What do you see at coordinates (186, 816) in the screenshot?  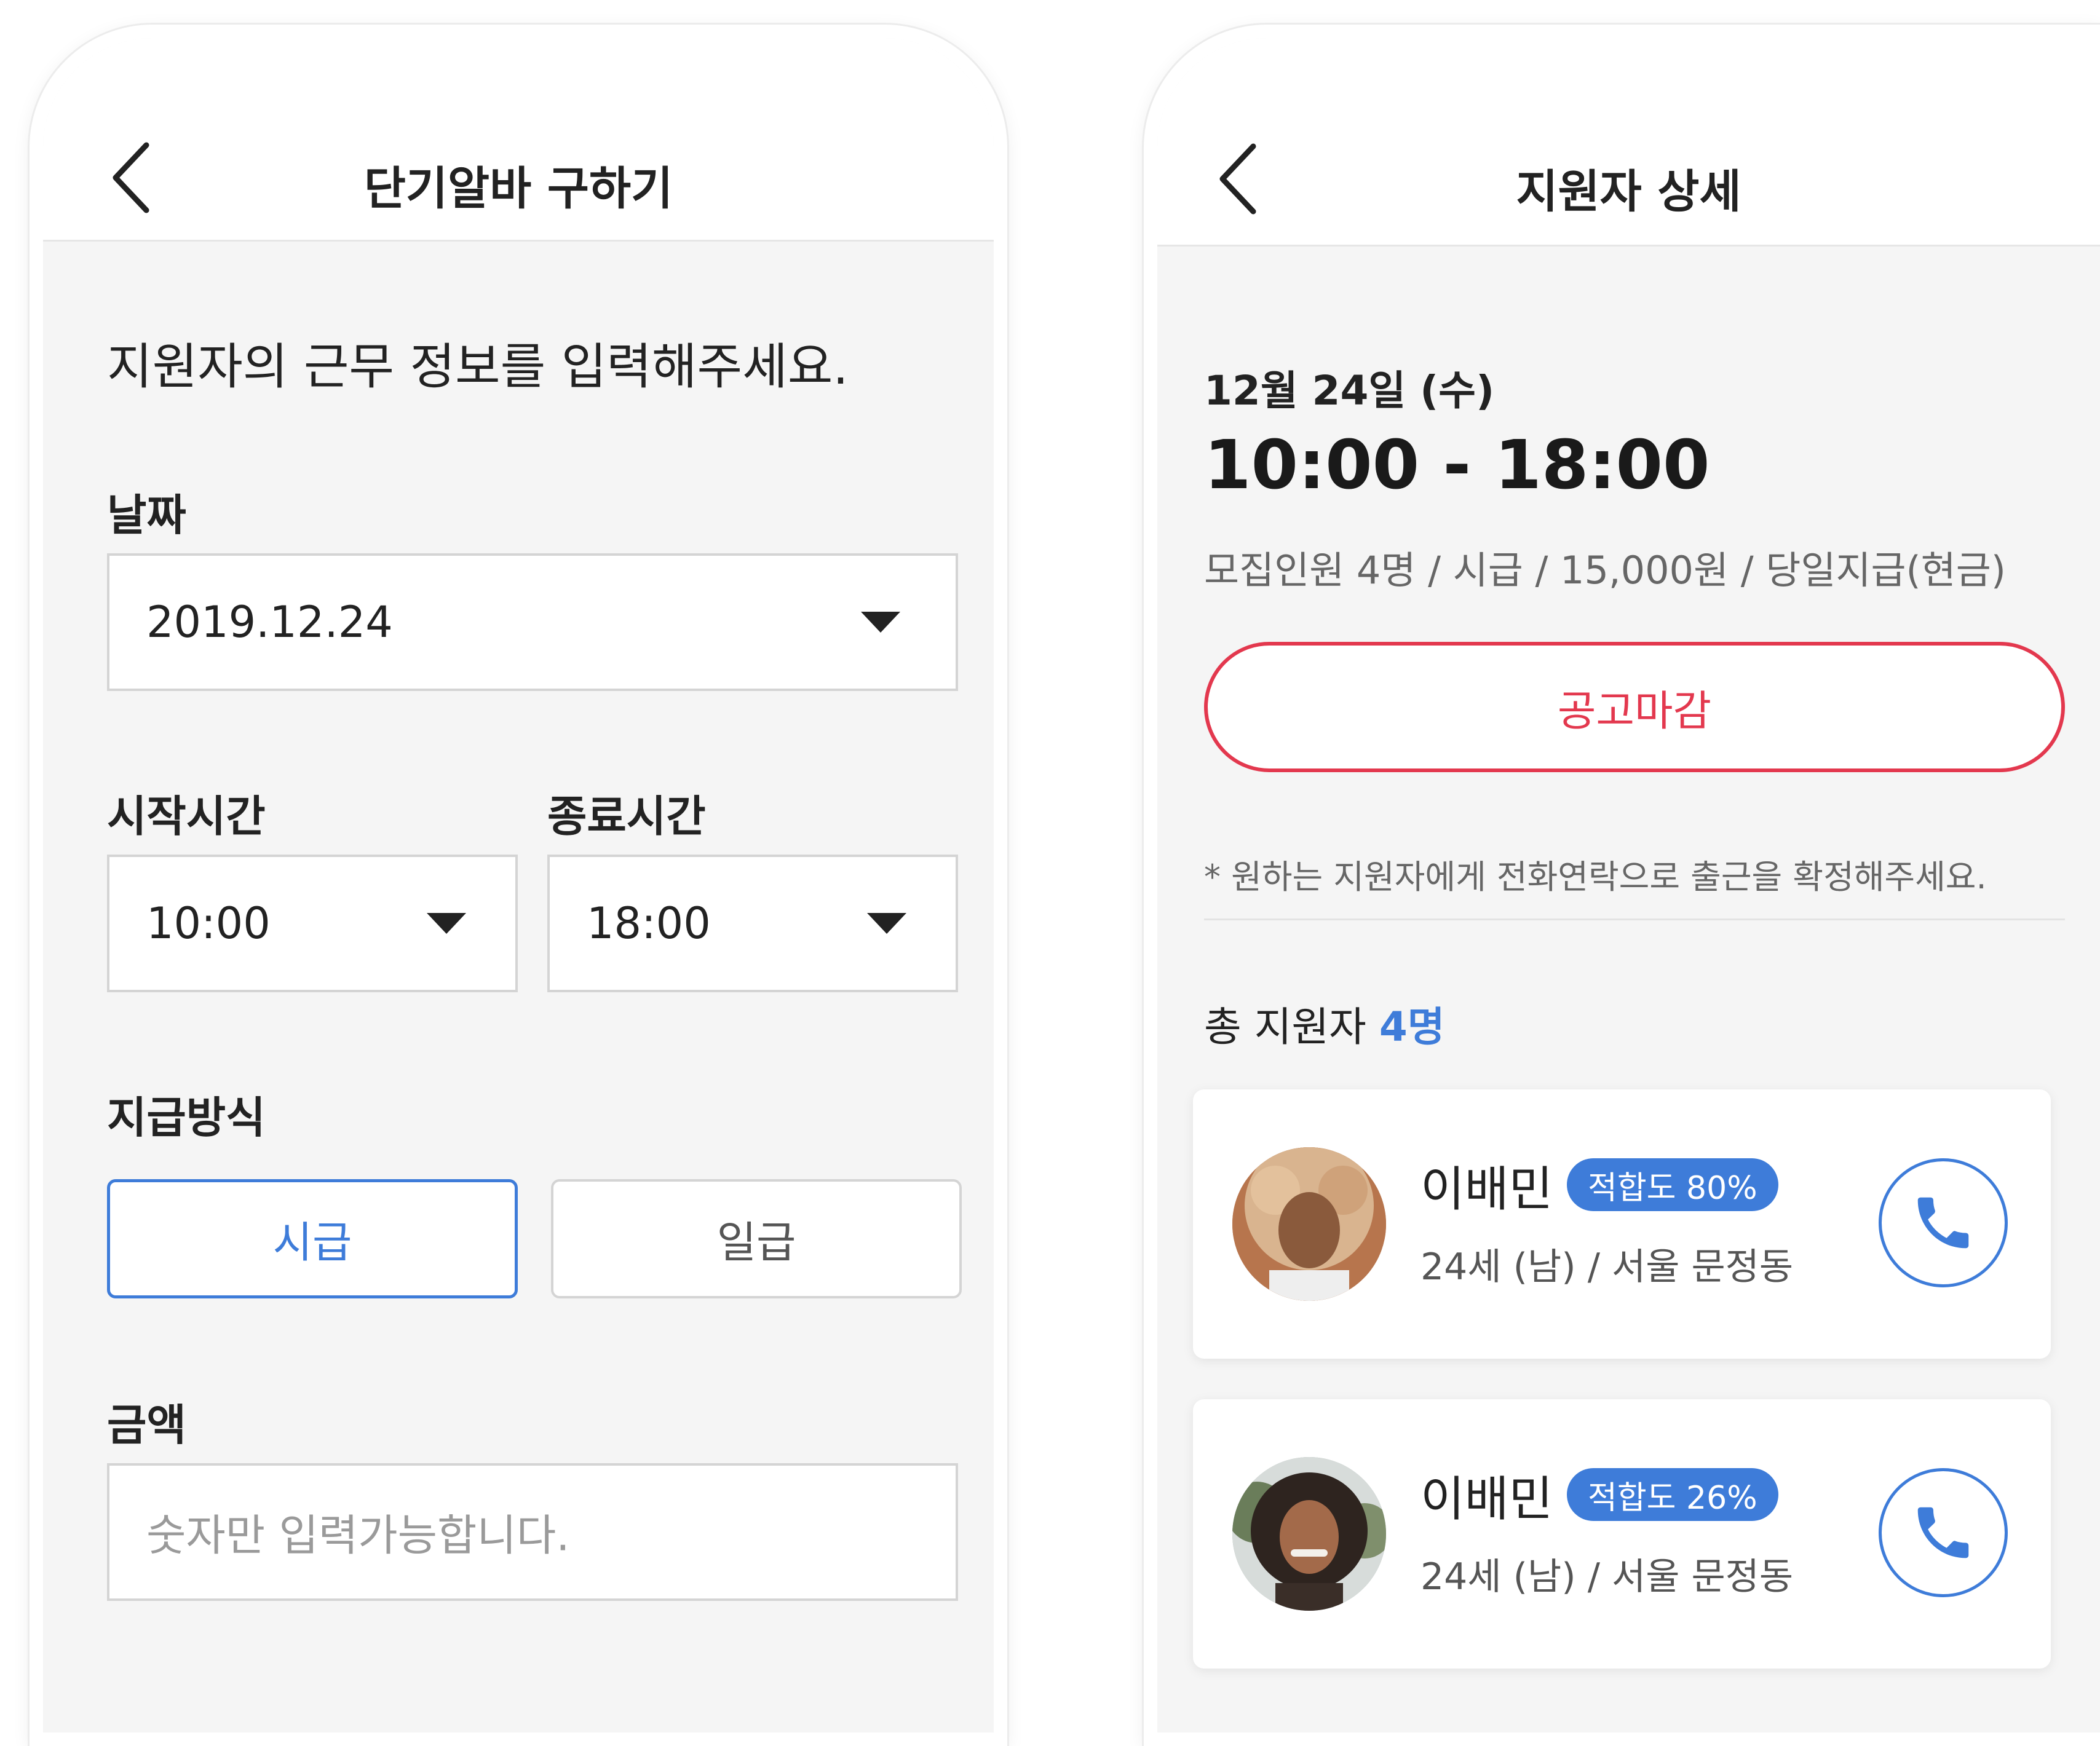 I see `start-time-label: 시작시간` at bounding box center [186, 816].